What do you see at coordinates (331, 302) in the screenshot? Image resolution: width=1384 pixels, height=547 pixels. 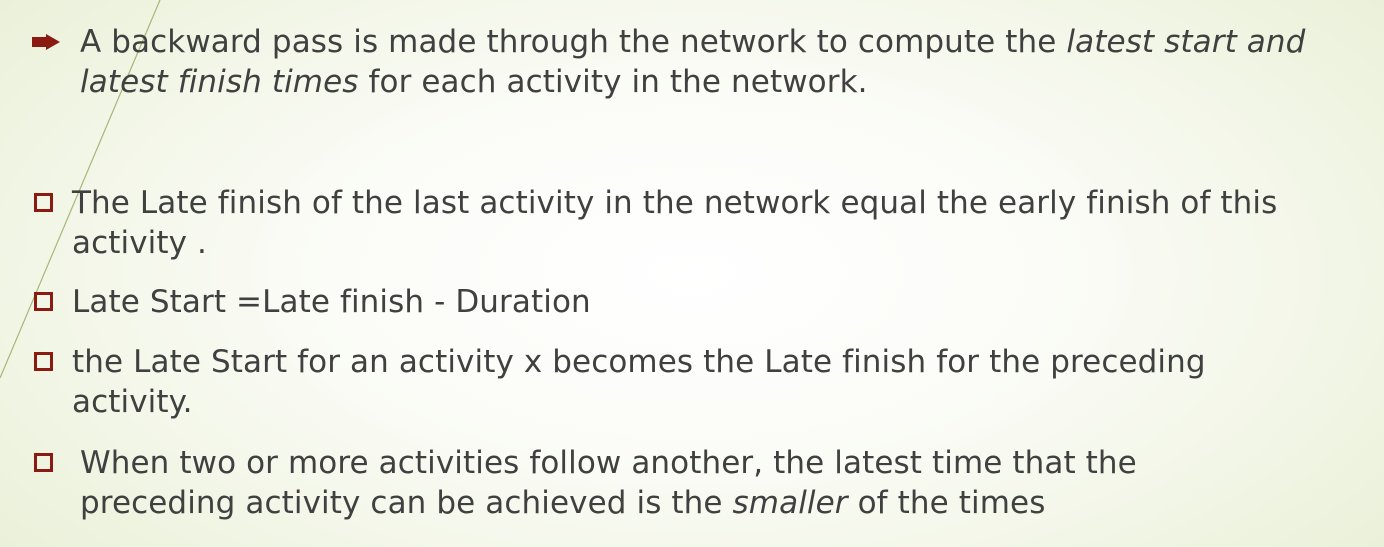 I see `bullet-text: Late Start =Late finish - Duration` at bounding box center [331, 302].